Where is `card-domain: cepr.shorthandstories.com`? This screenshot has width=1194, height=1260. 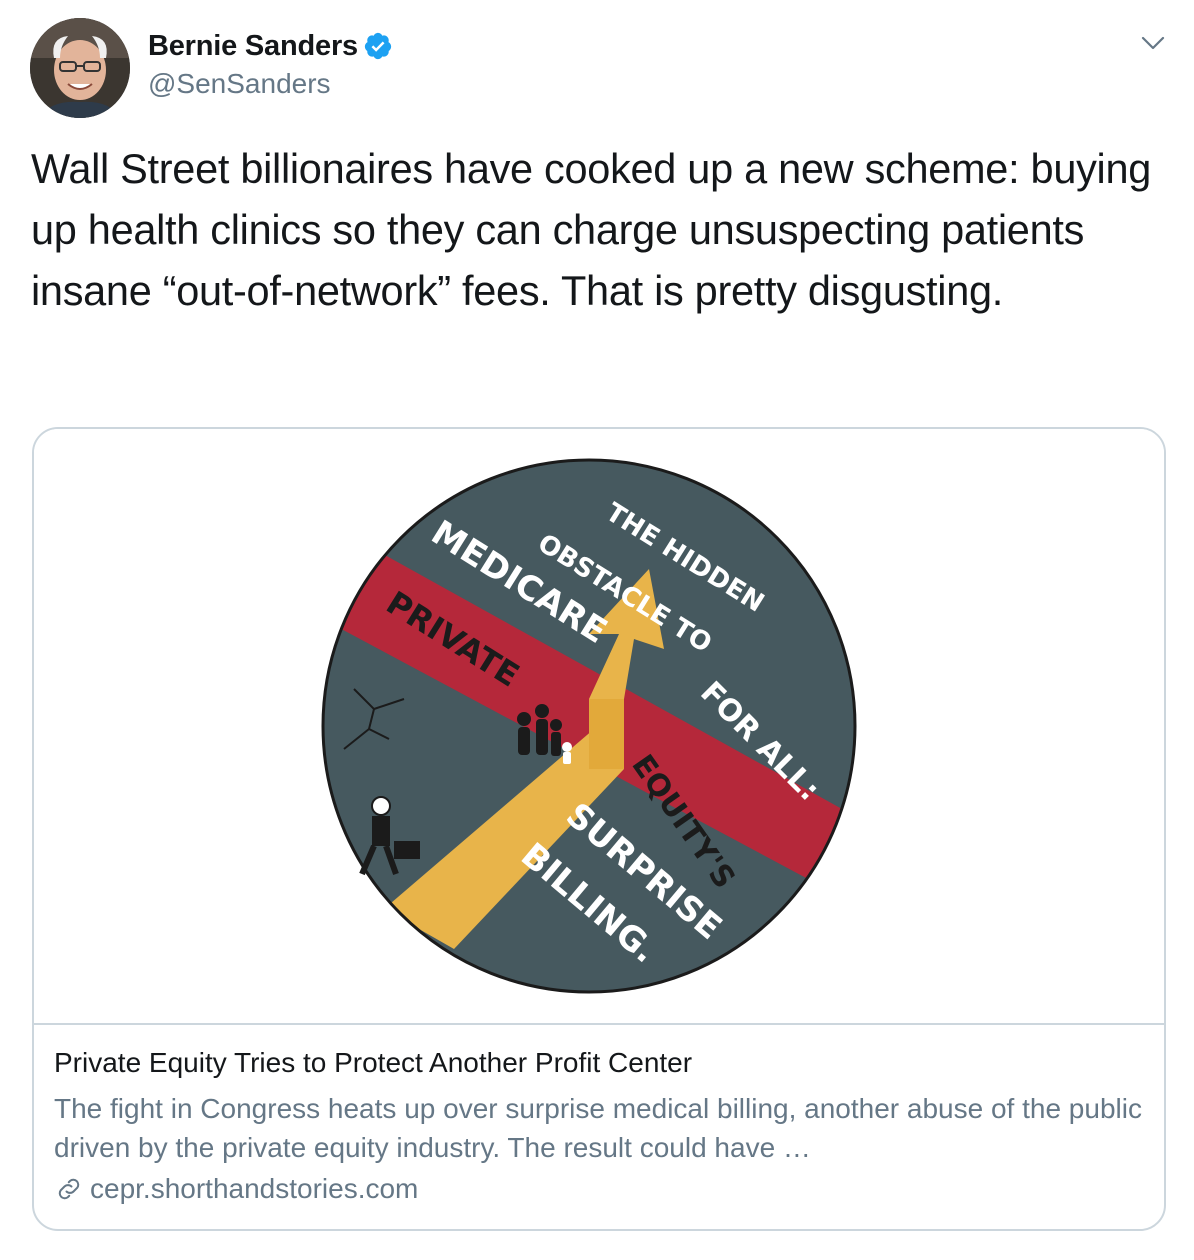 card-domain: cepr.shorthandstories.com is located at coordinates (254, 1189).